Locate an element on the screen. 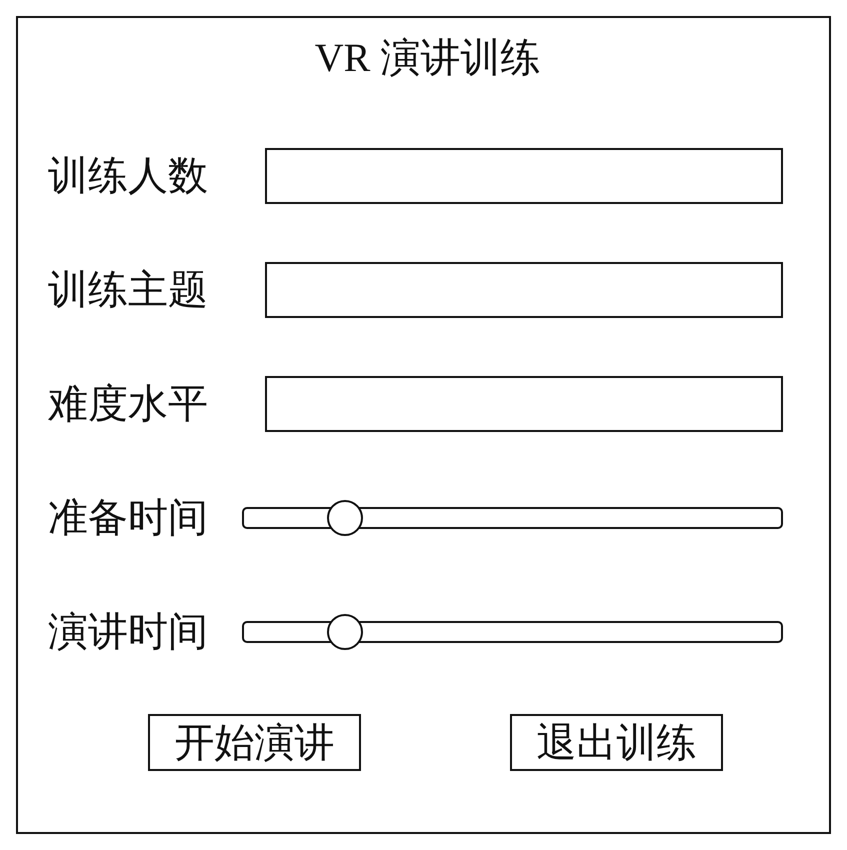 This screenshot has height=850, width=847. window-title: VR 演讲训练 is located at coordinates (427, 58).